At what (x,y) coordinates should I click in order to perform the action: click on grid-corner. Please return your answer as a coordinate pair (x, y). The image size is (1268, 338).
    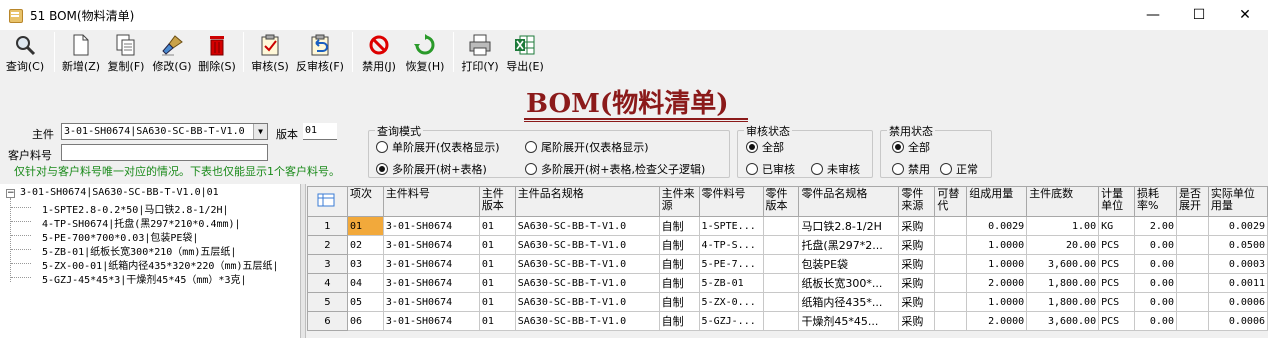
    Looking at the image, I should click on (327, 201).